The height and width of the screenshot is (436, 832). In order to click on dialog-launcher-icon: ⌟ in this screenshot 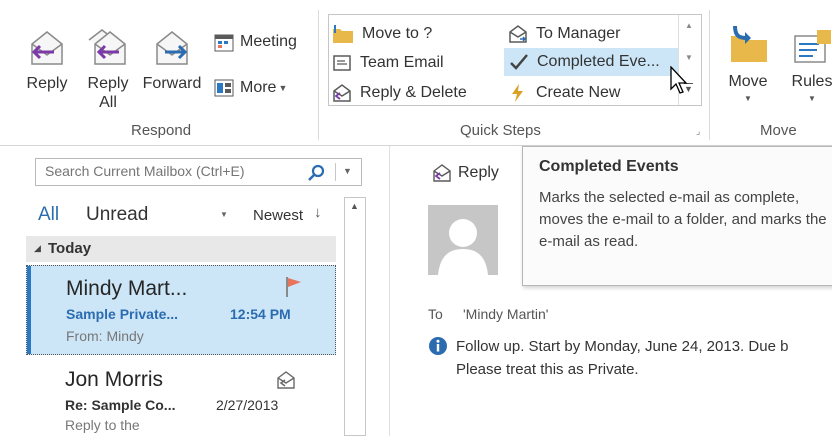, I will do `click(698, 131)`.